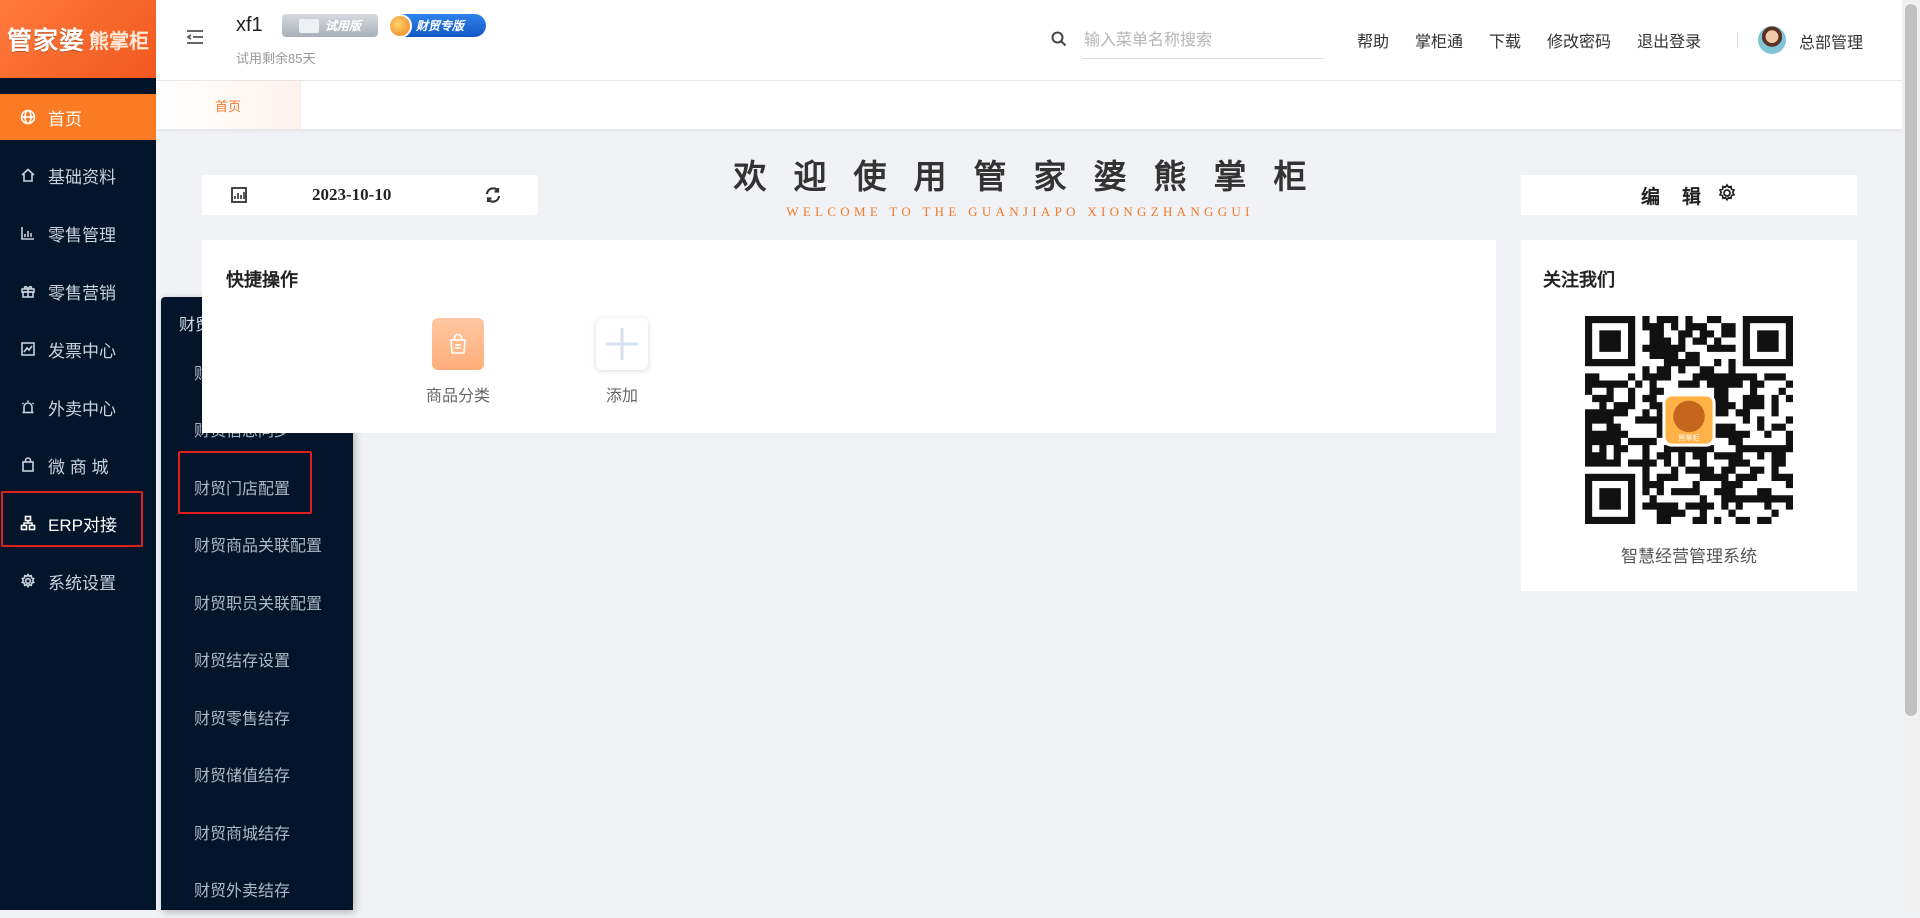 The height and width of the screenshot is (918, 1920). Describe the element at coordinates (82, 581) in the screenshot. I see `sidebar-item-label: 系统设置` at that location.